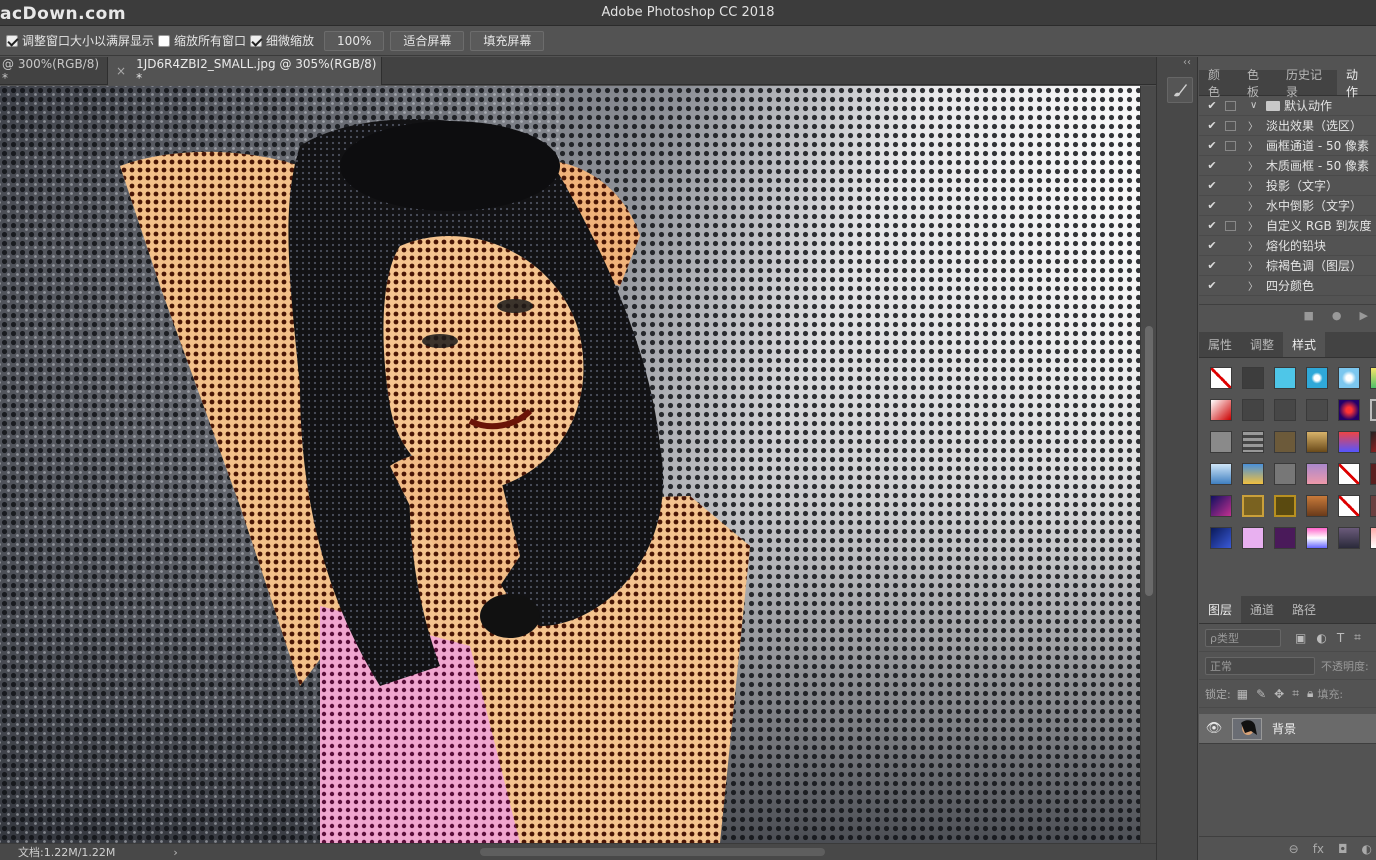 The image size is (1376, 860). I want to click on lock-position-icon: ✥, so click(1279, 694).